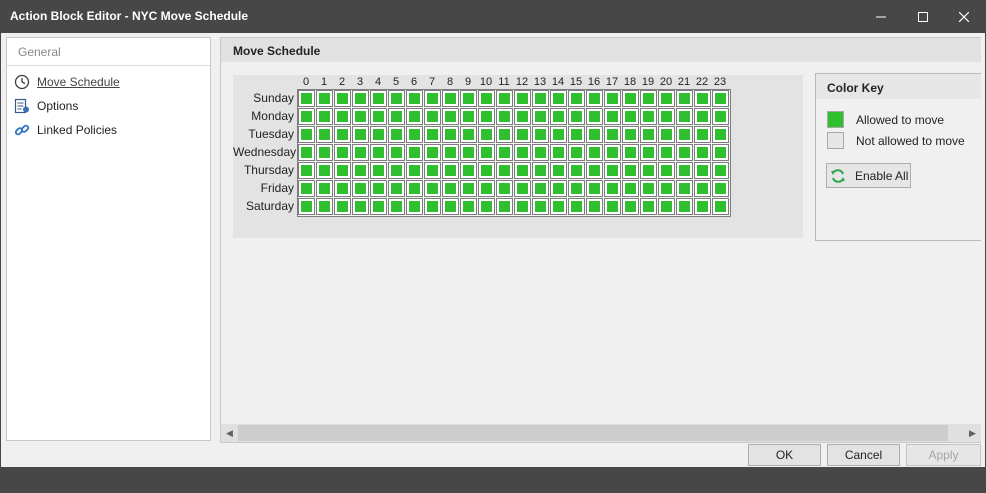 The height and width of the screenshot is (493, 986). What do you see at coordinates (868, 175) in the screenshot?
I see `enable-all-button: Enable All` at bounding box center [868, 175].